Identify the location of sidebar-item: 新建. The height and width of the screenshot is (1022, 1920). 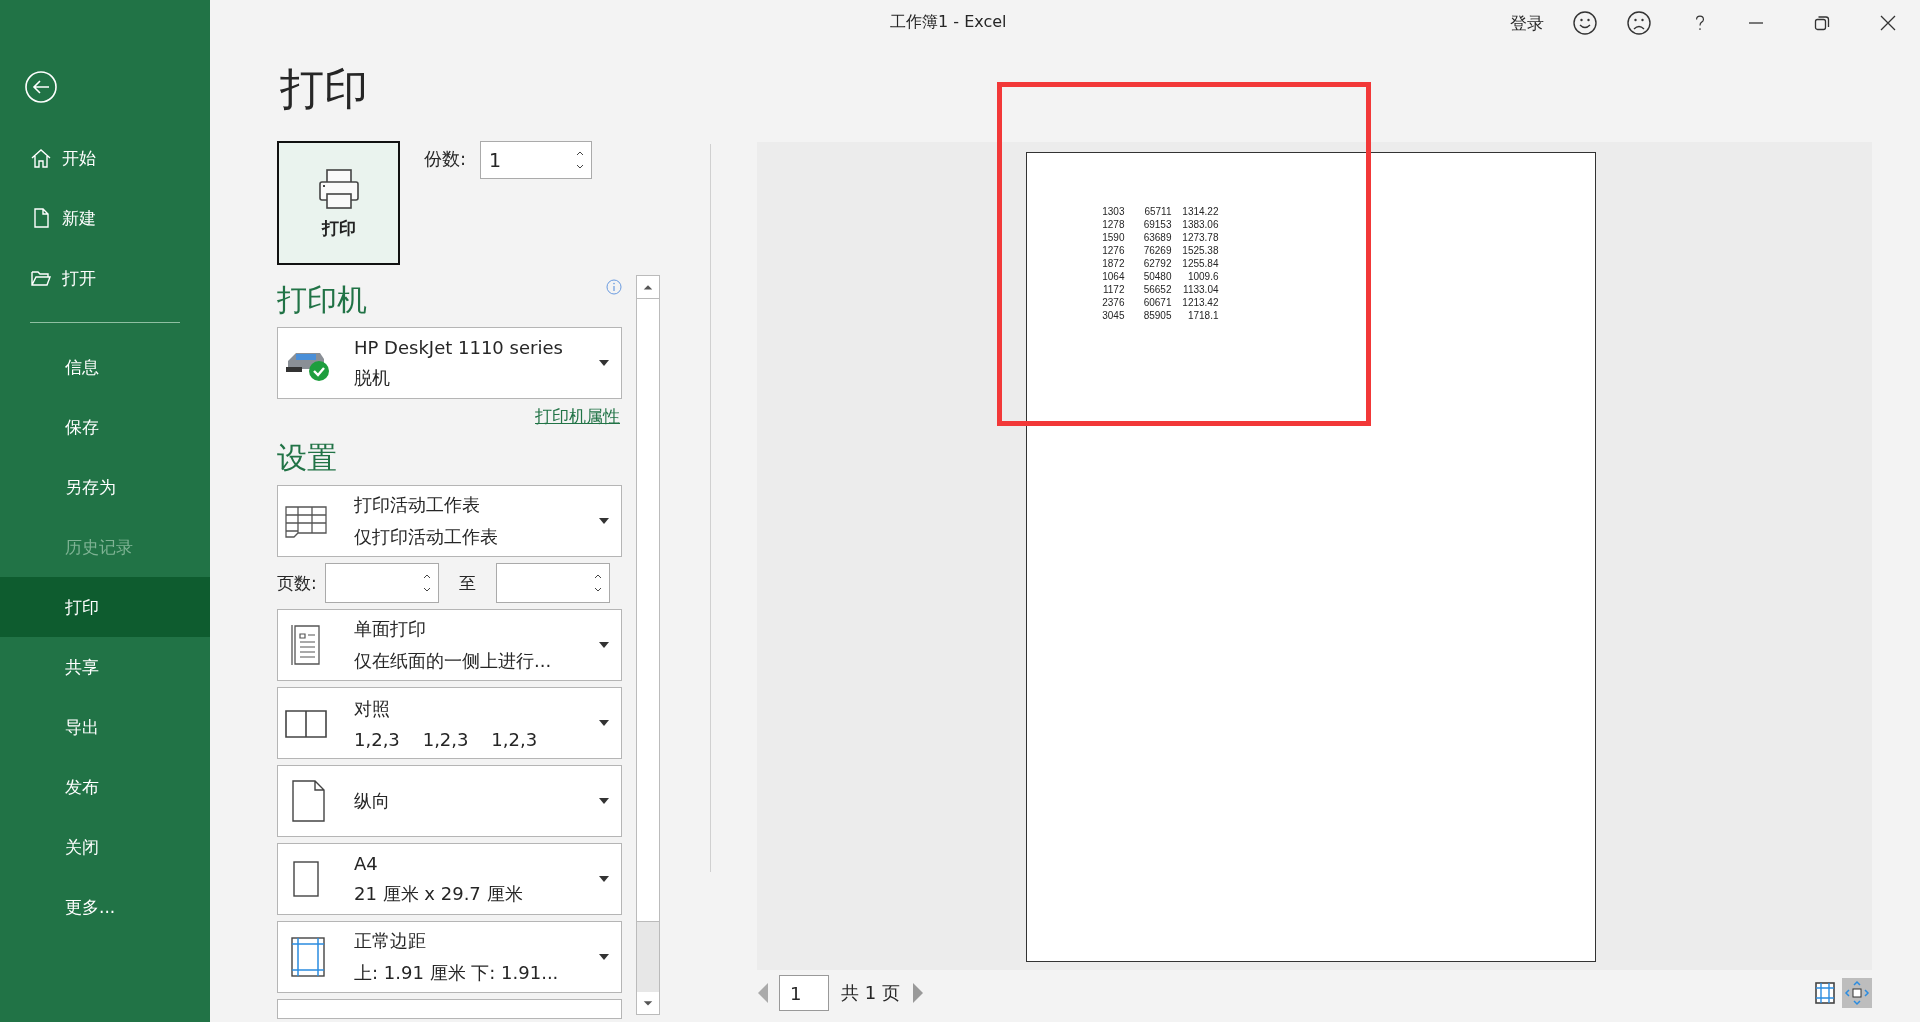
(105, 218).